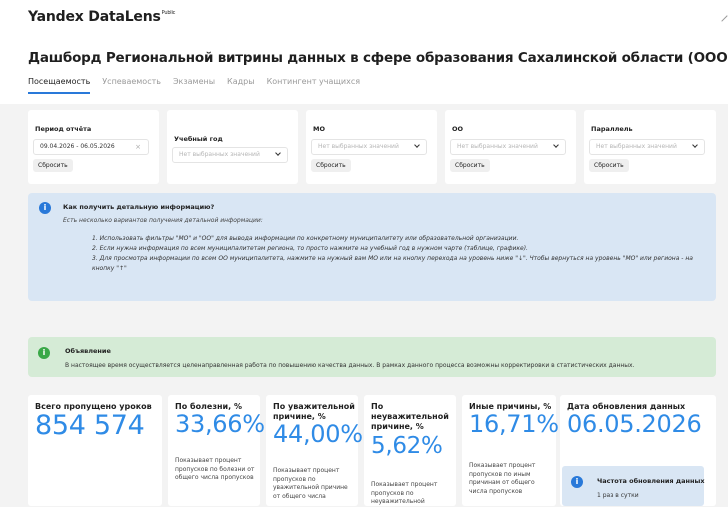  Describe the element at coordinates (53, 165) in the screenshot. I see `period-reset-button: Сбросить` at that location.